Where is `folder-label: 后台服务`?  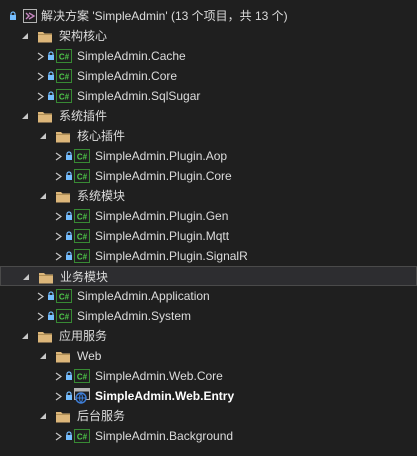
folder-label: 后台服务 is located at coordinates (101, 416).